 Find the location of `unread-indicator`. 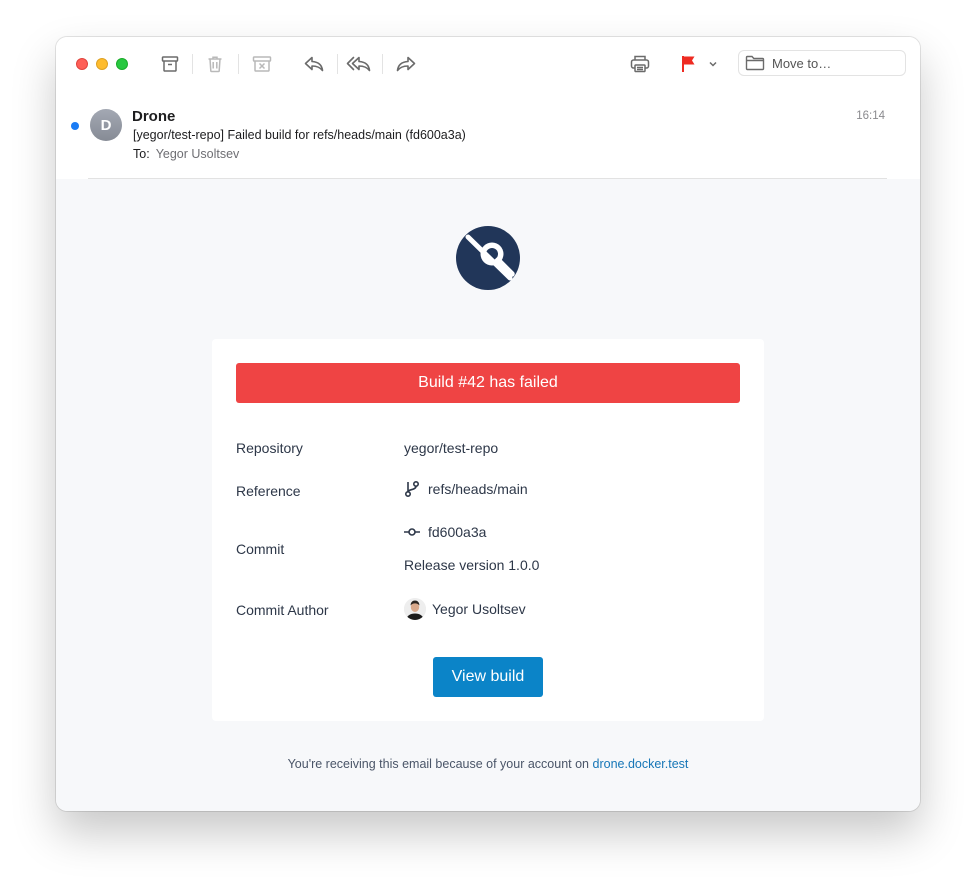

unread-indicator is located at coordinates (75, 126).